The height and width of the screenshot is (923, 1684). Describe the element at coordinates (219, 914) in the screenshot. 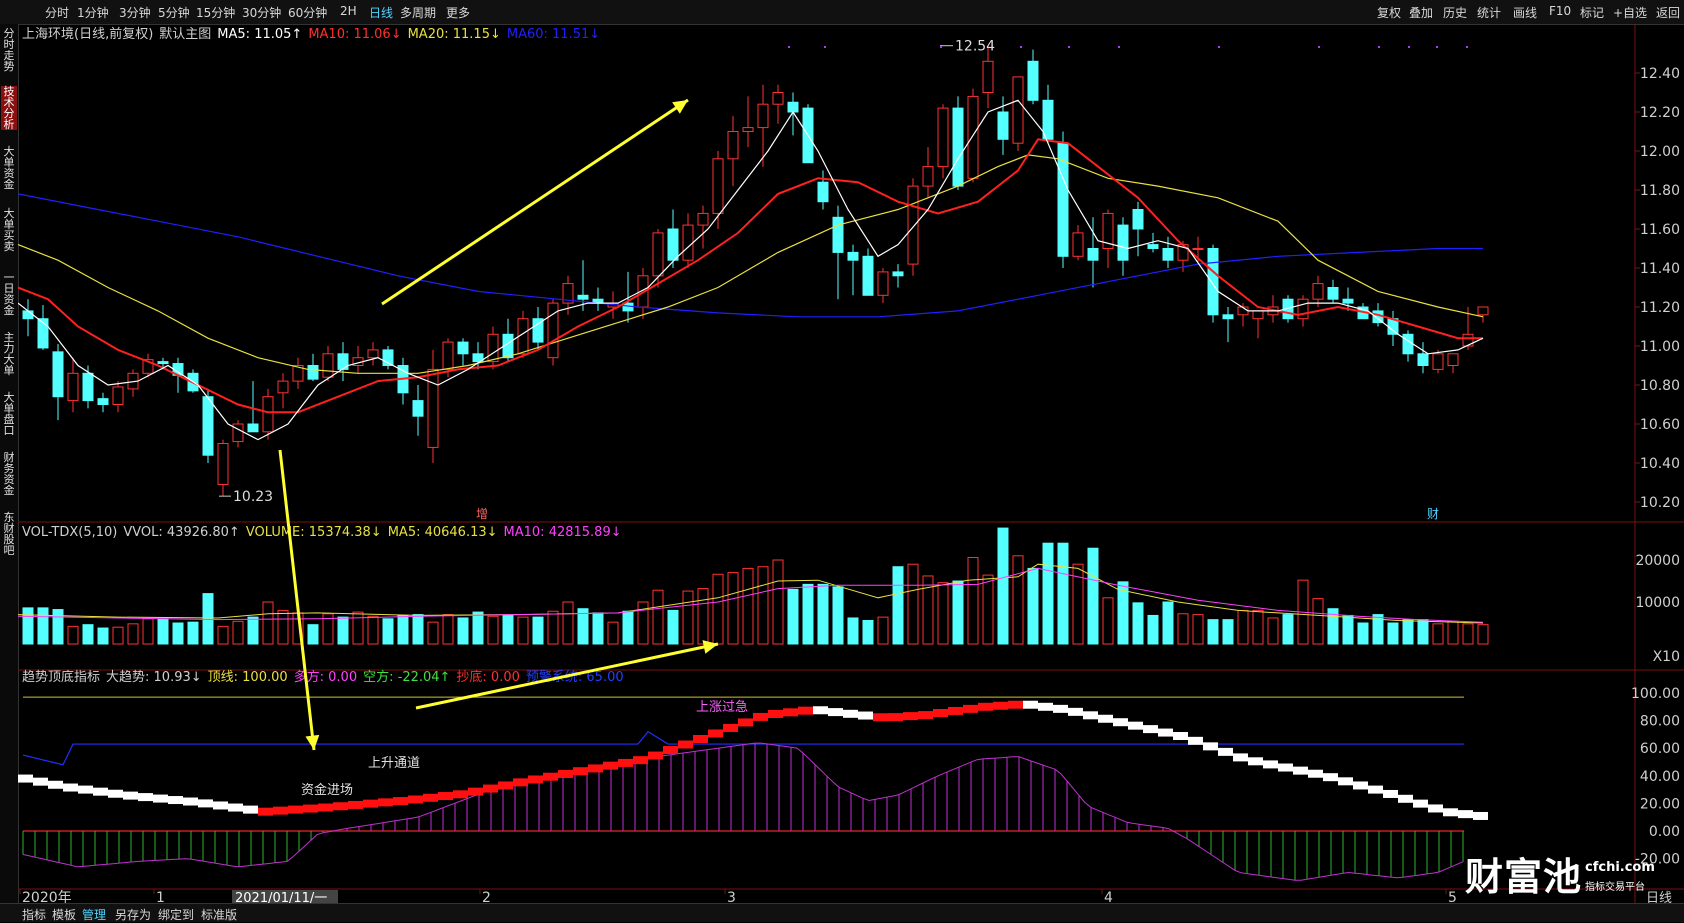

I see `bottom-tab-5: 标准版` at that location.